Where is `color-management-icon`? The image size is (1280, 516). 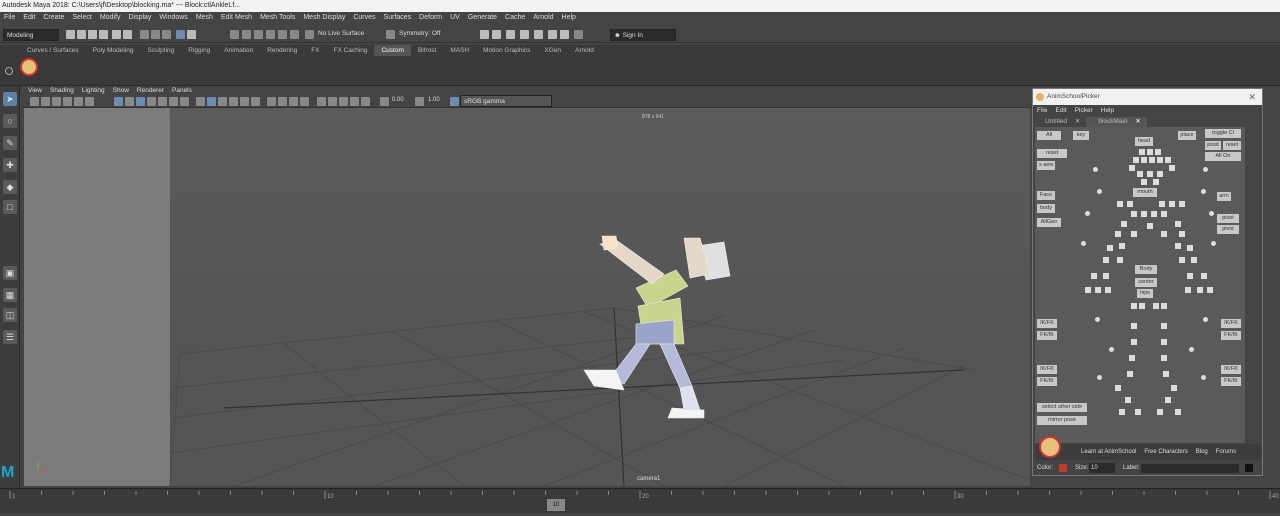
color-management-icon is located at coordinates (454, 101).